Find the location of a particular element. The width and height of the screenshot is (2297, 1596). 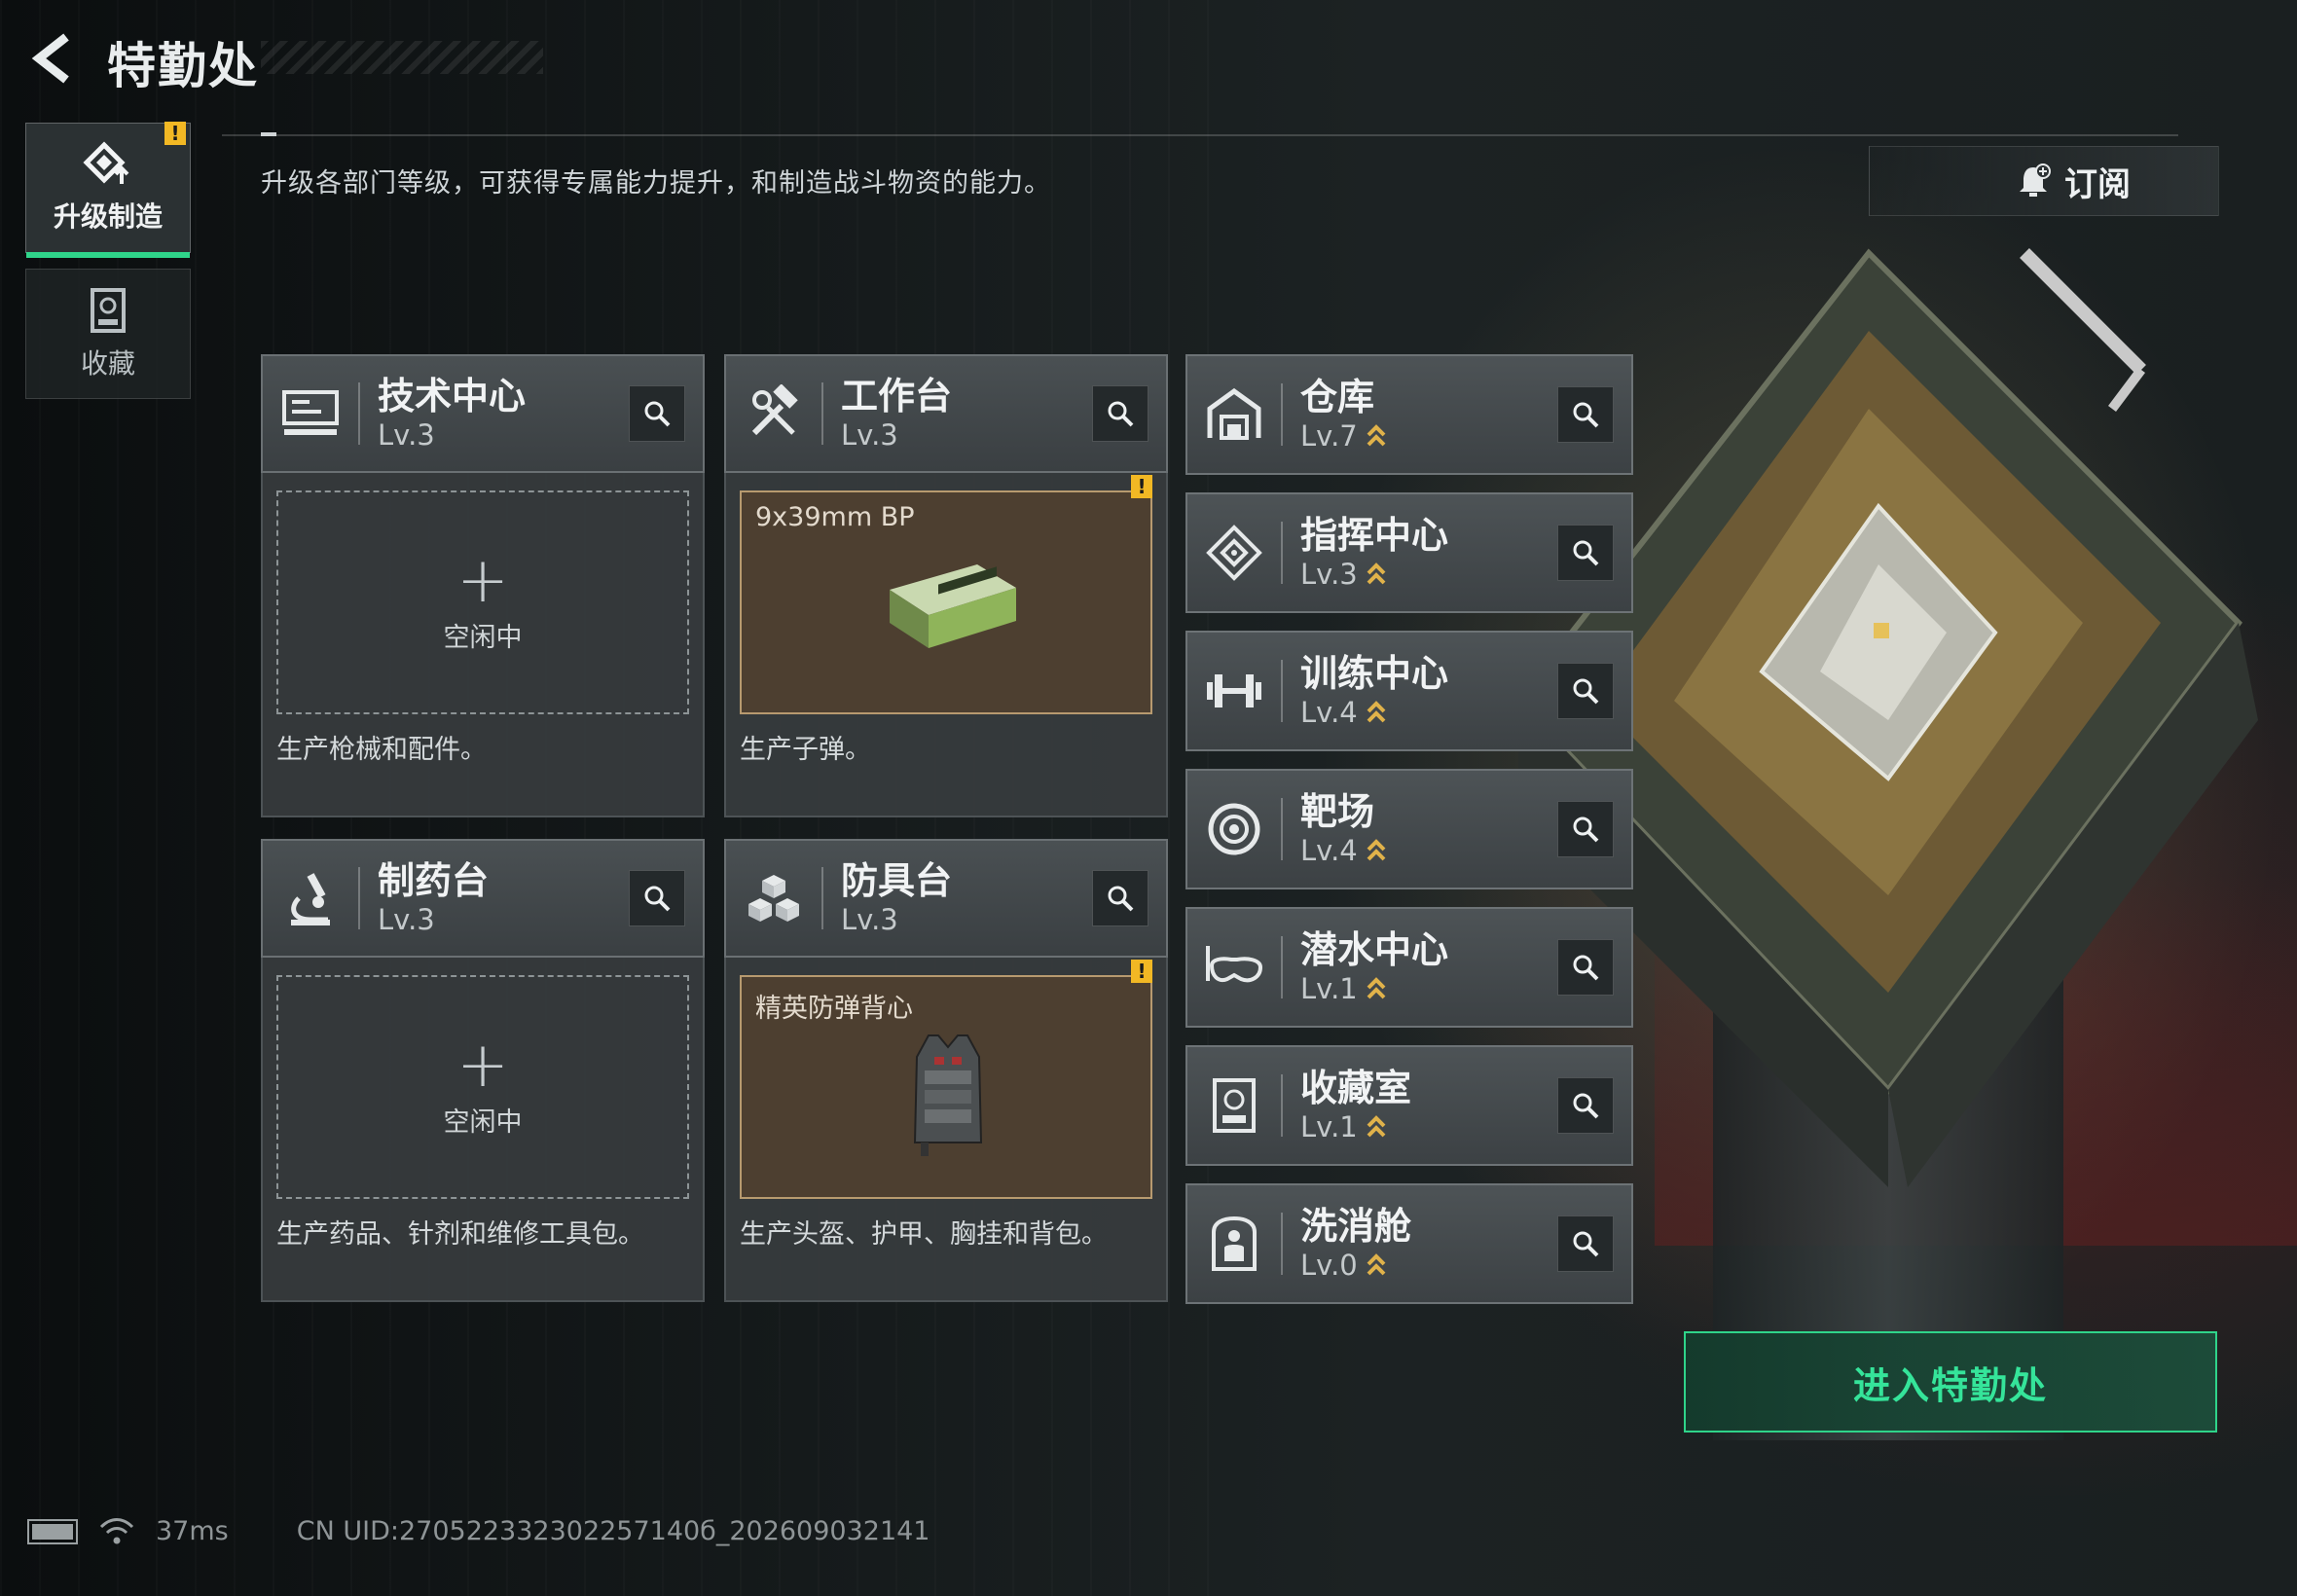

armor-vest-icon is located at coordinates (948, 1095).